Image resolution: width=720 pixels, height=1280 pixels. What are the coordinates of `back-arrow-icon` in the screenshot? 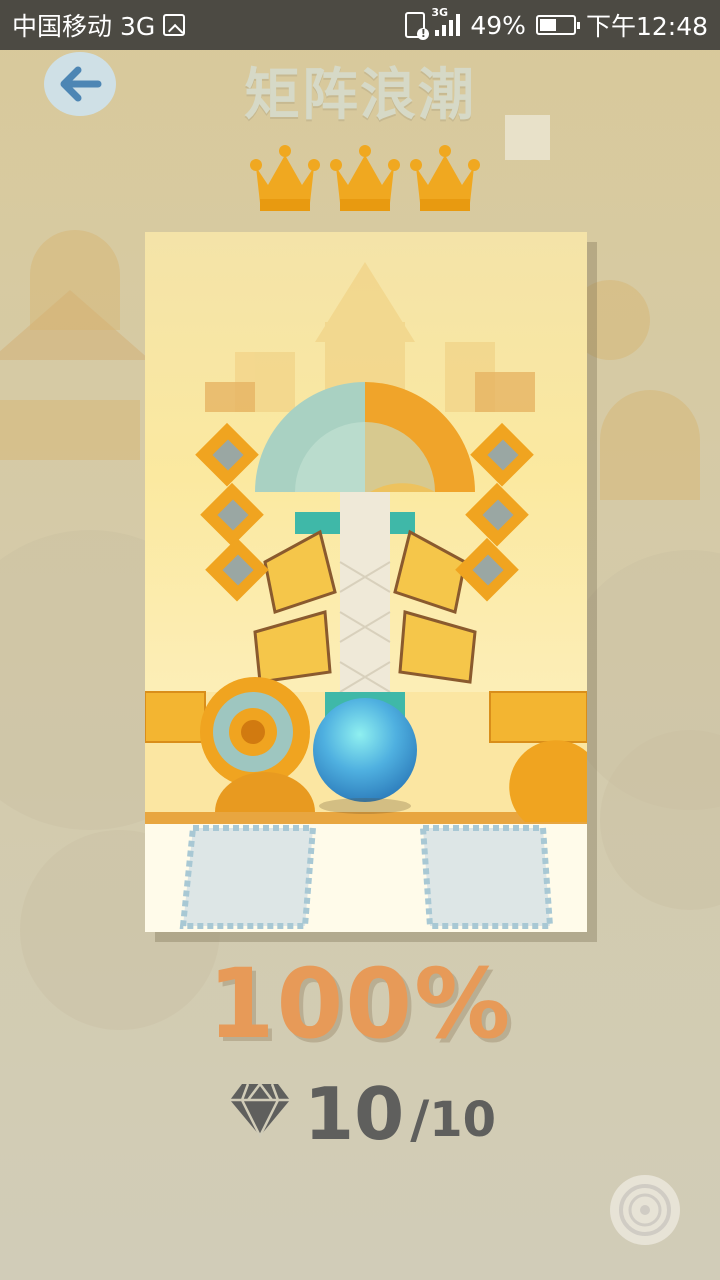 It's located at (81, 84).